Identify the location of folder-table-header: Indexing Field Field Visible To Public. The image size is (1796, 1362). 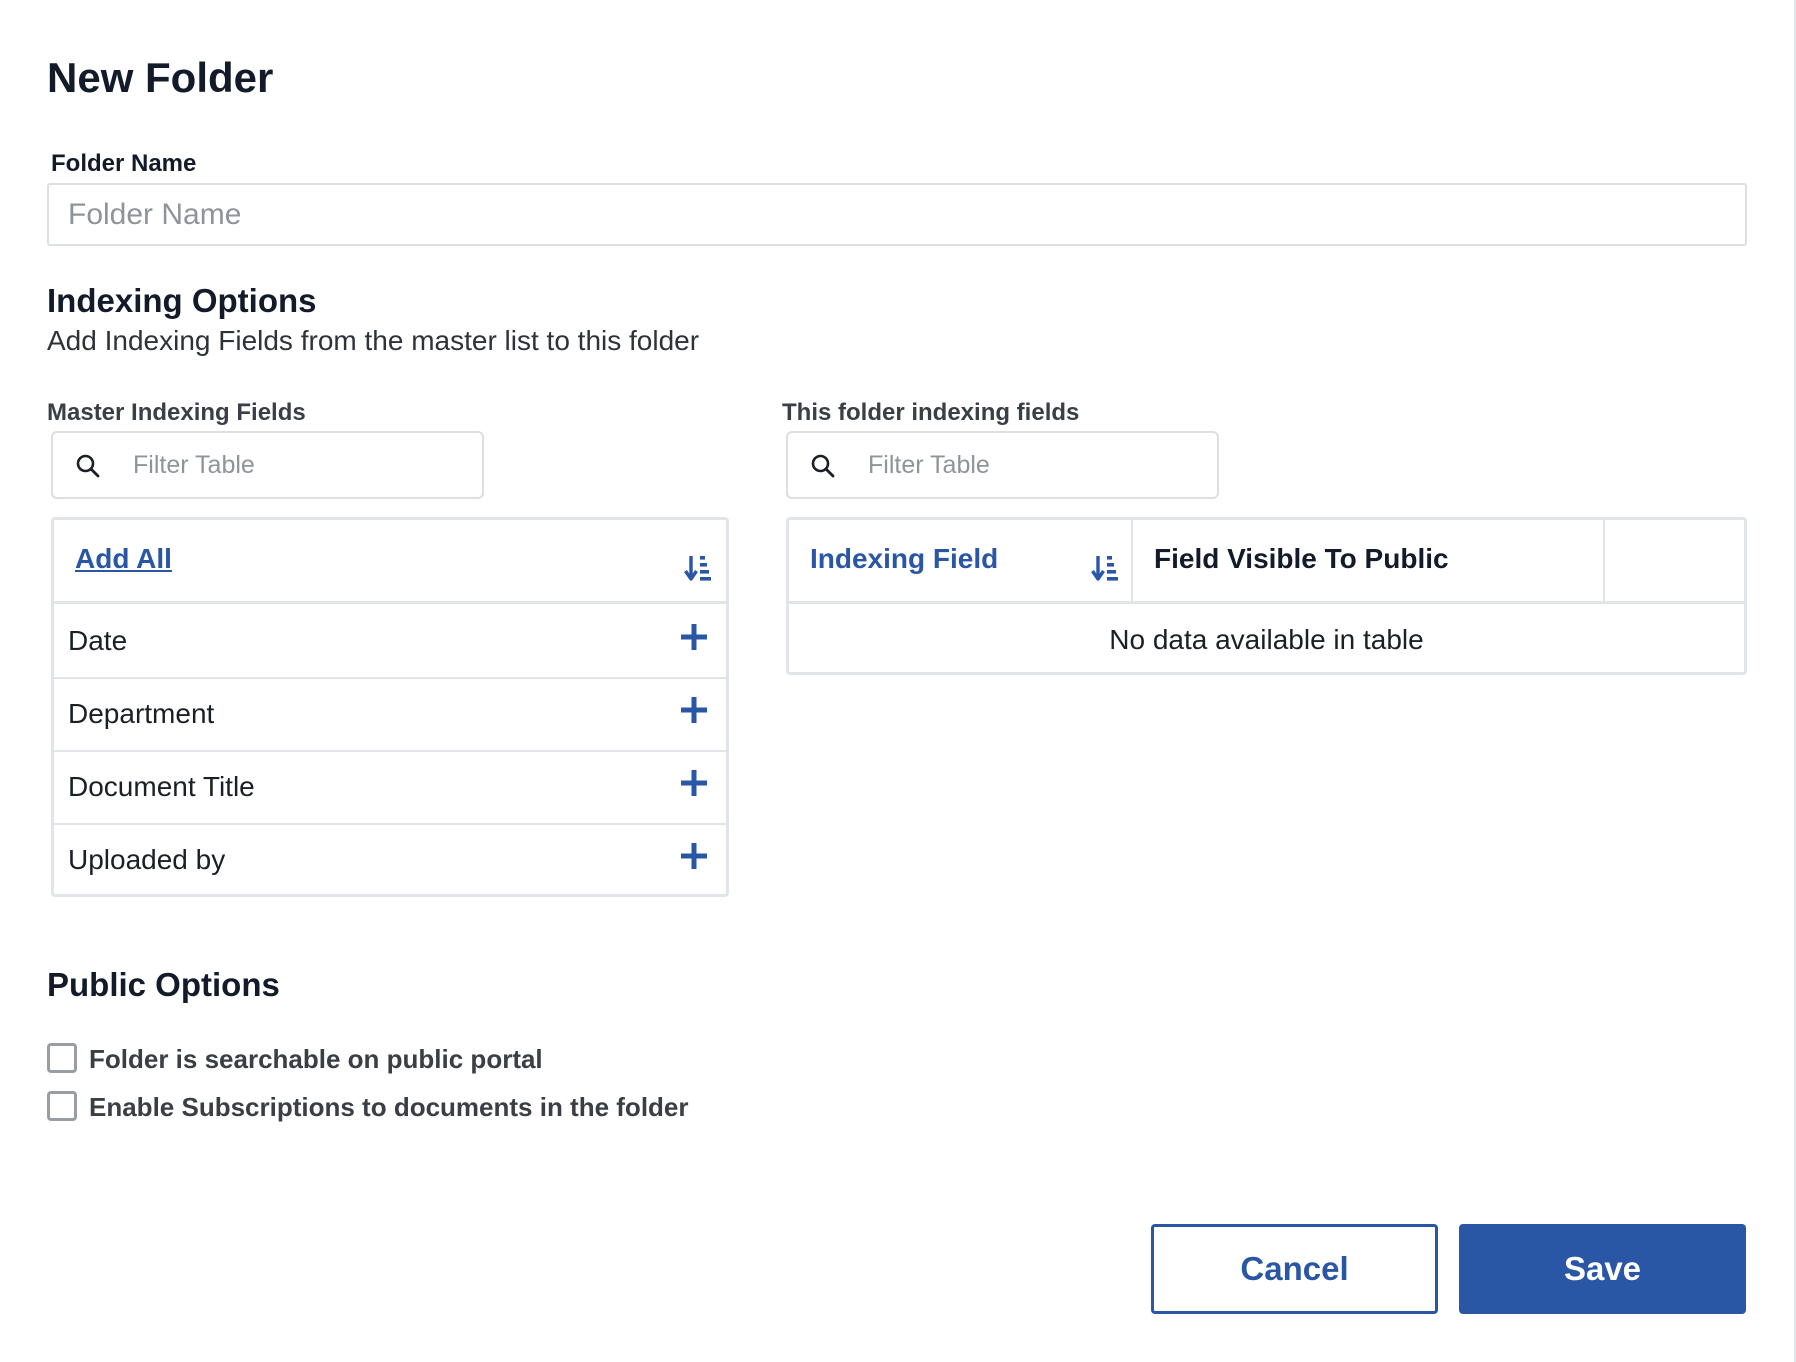
(1266, 562).